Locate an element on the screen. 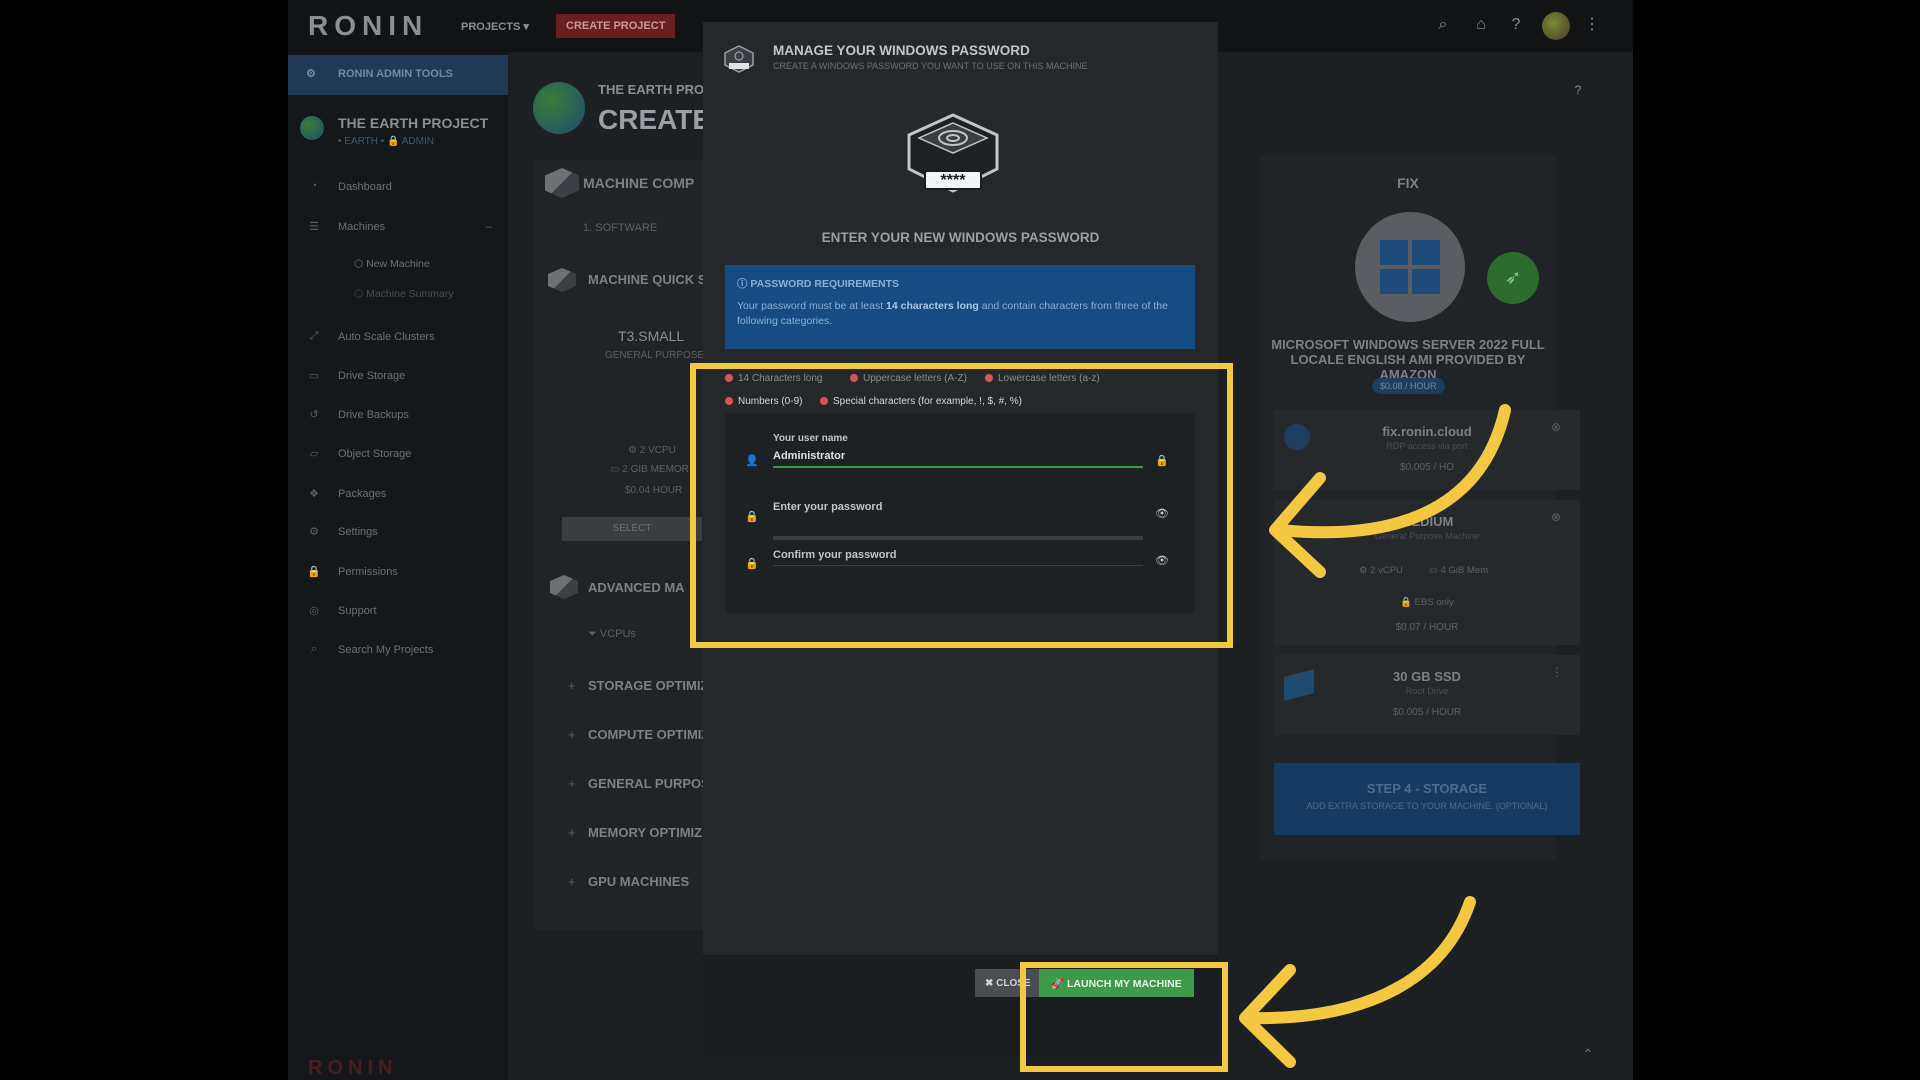 This screenshot has height=1080, width=1920. arrow-to-launch is located at coordinates (1360, 960).